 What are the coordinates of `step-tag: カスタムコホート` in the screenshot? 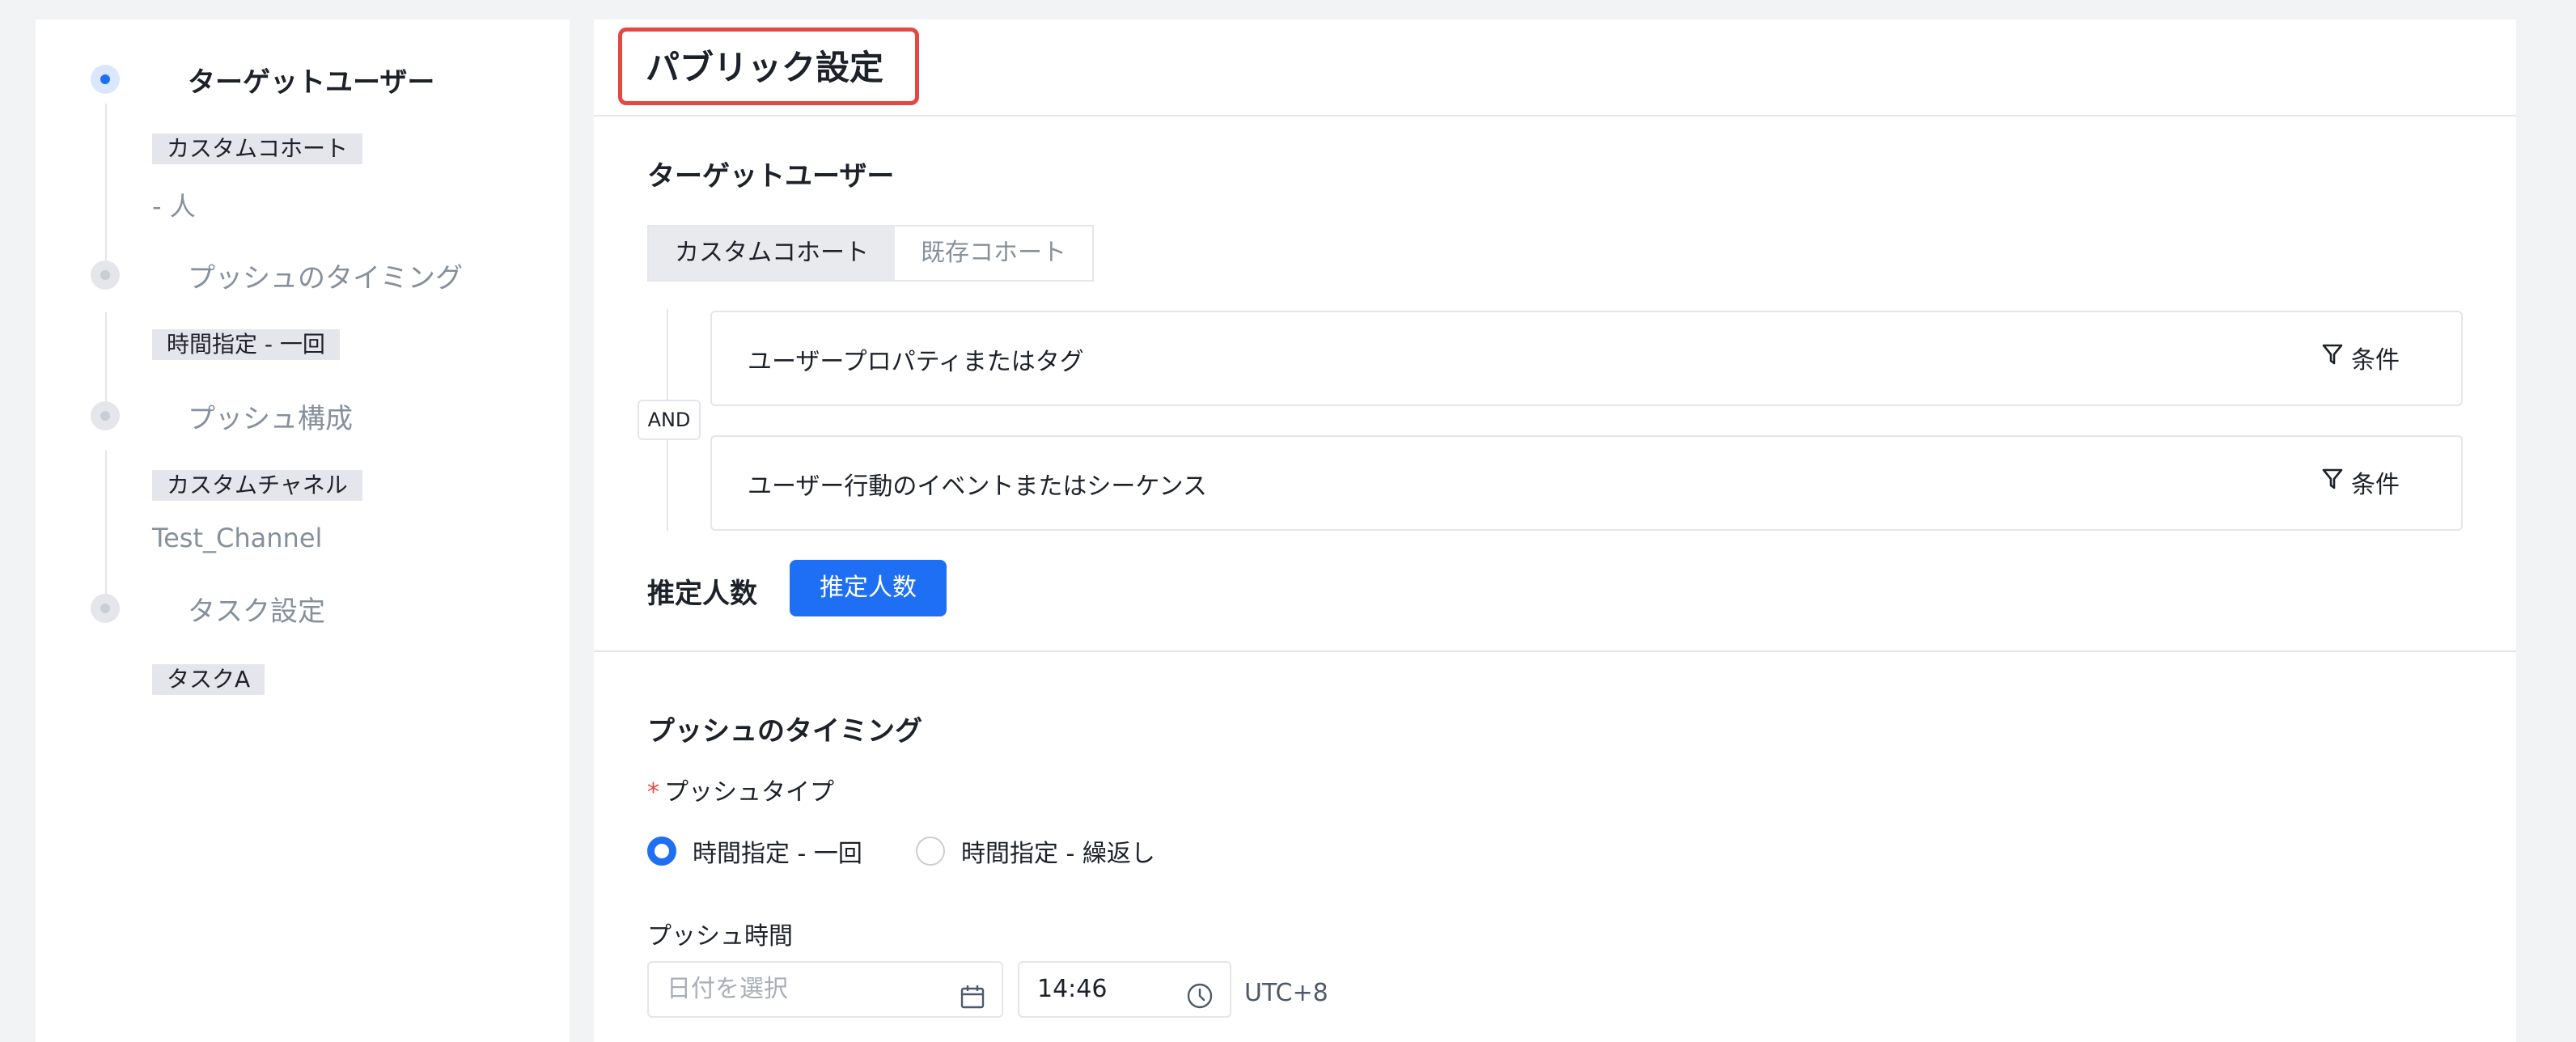 It's located at (257, 148).